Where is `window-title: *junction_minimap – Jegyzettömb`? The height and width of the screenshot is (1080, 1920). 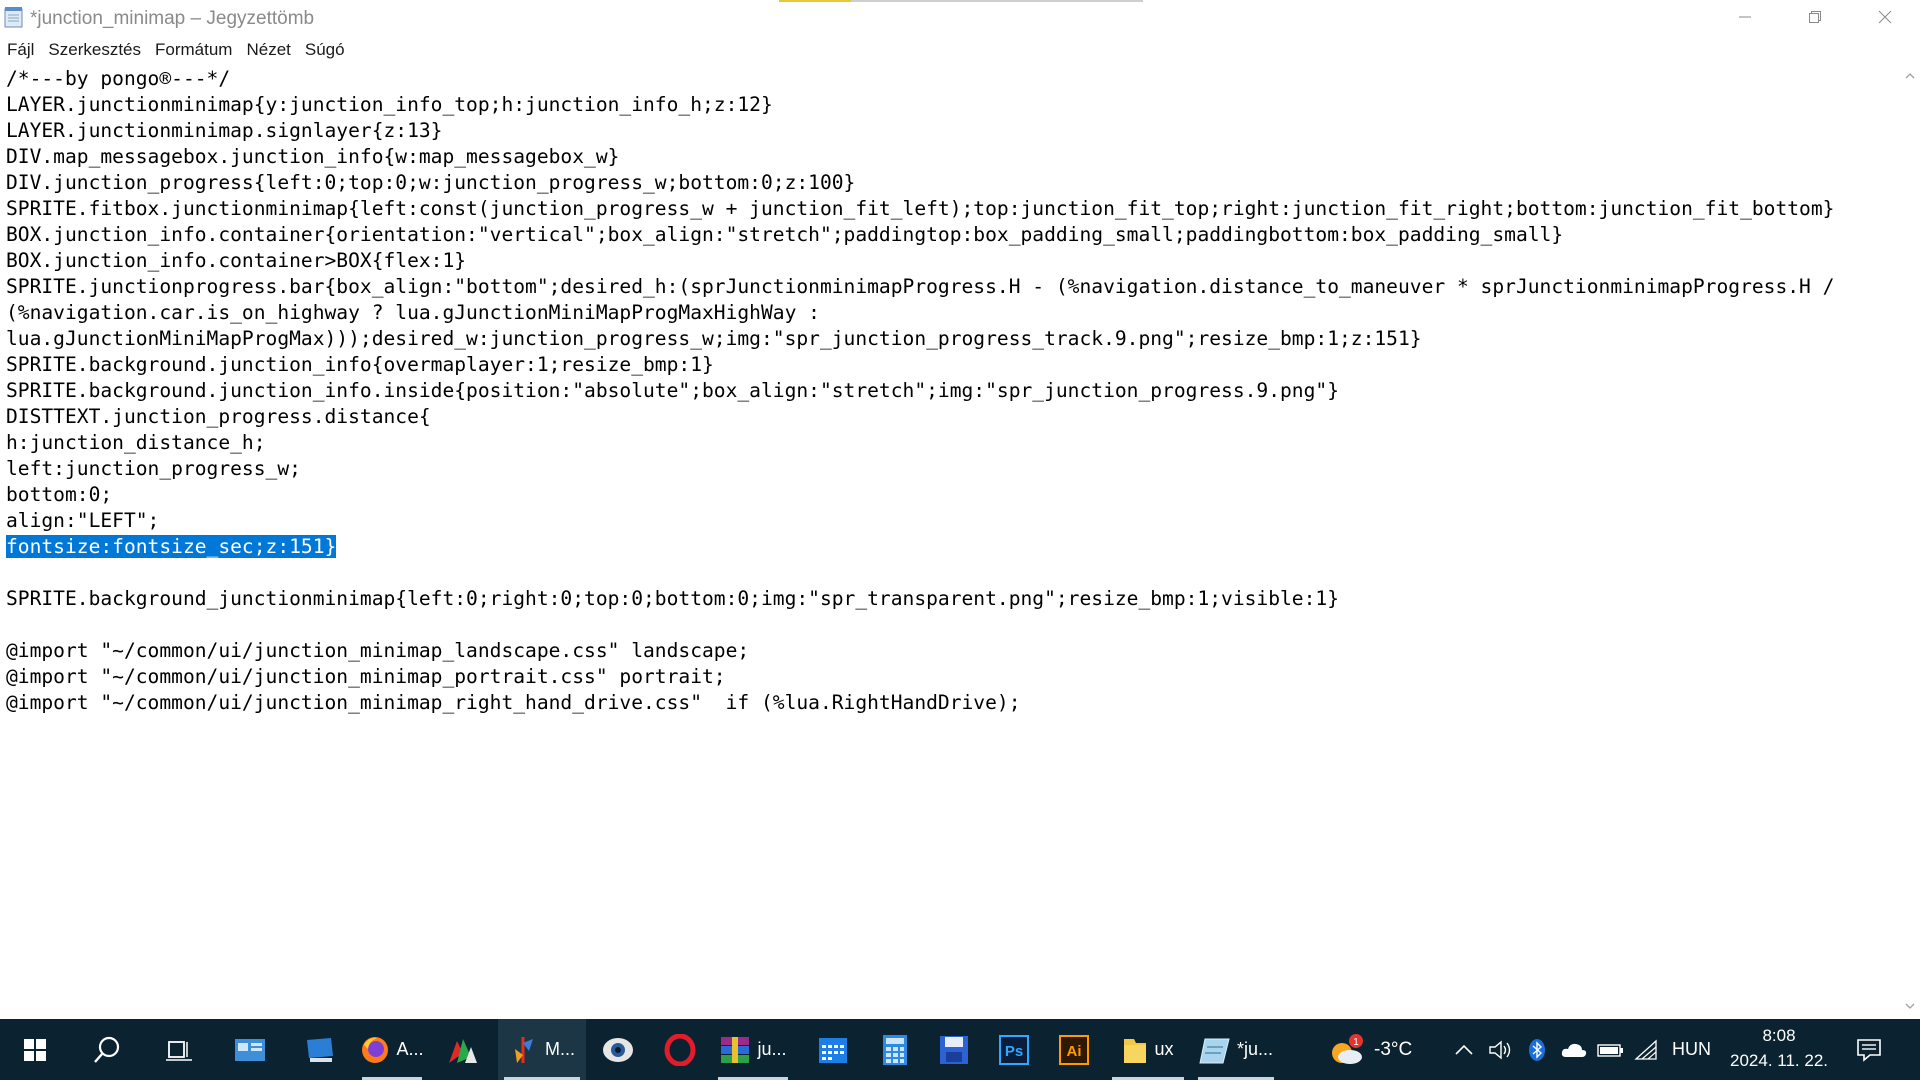
window-title: *junction_minimap – Jegyzettömb is located at coordinates (172, 18).